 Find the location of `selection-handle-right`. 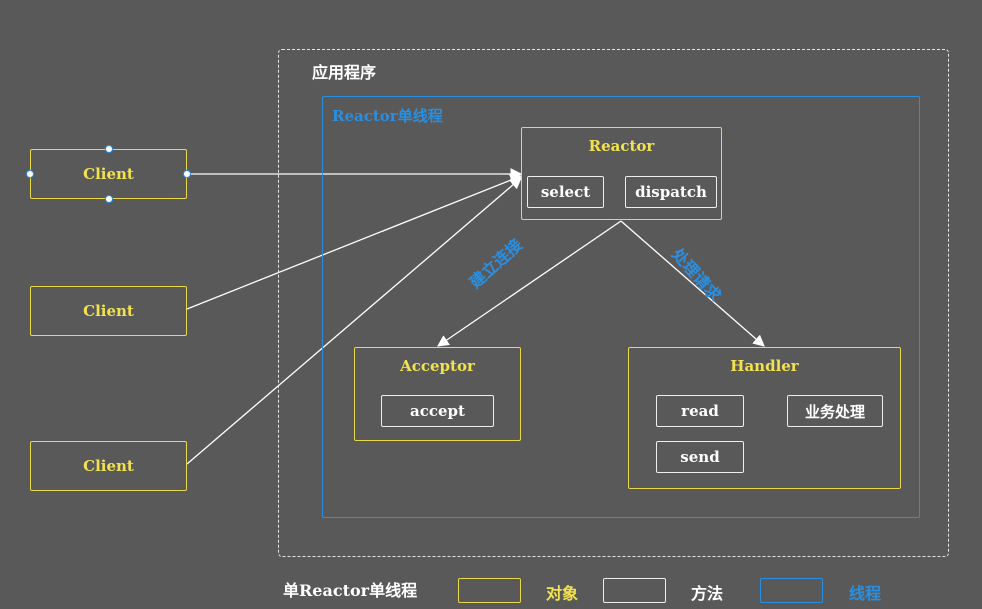

selection-handle-right is located at coordinates (187, 174).